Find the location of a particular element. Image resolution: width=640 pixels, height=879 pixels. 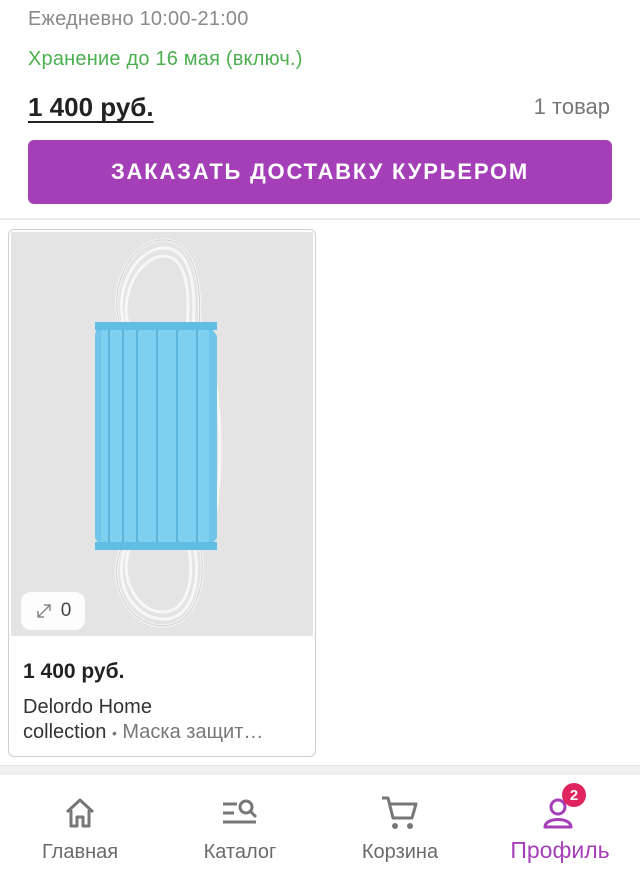

product-brand-line2: collection is located at coordinates (65, 732).